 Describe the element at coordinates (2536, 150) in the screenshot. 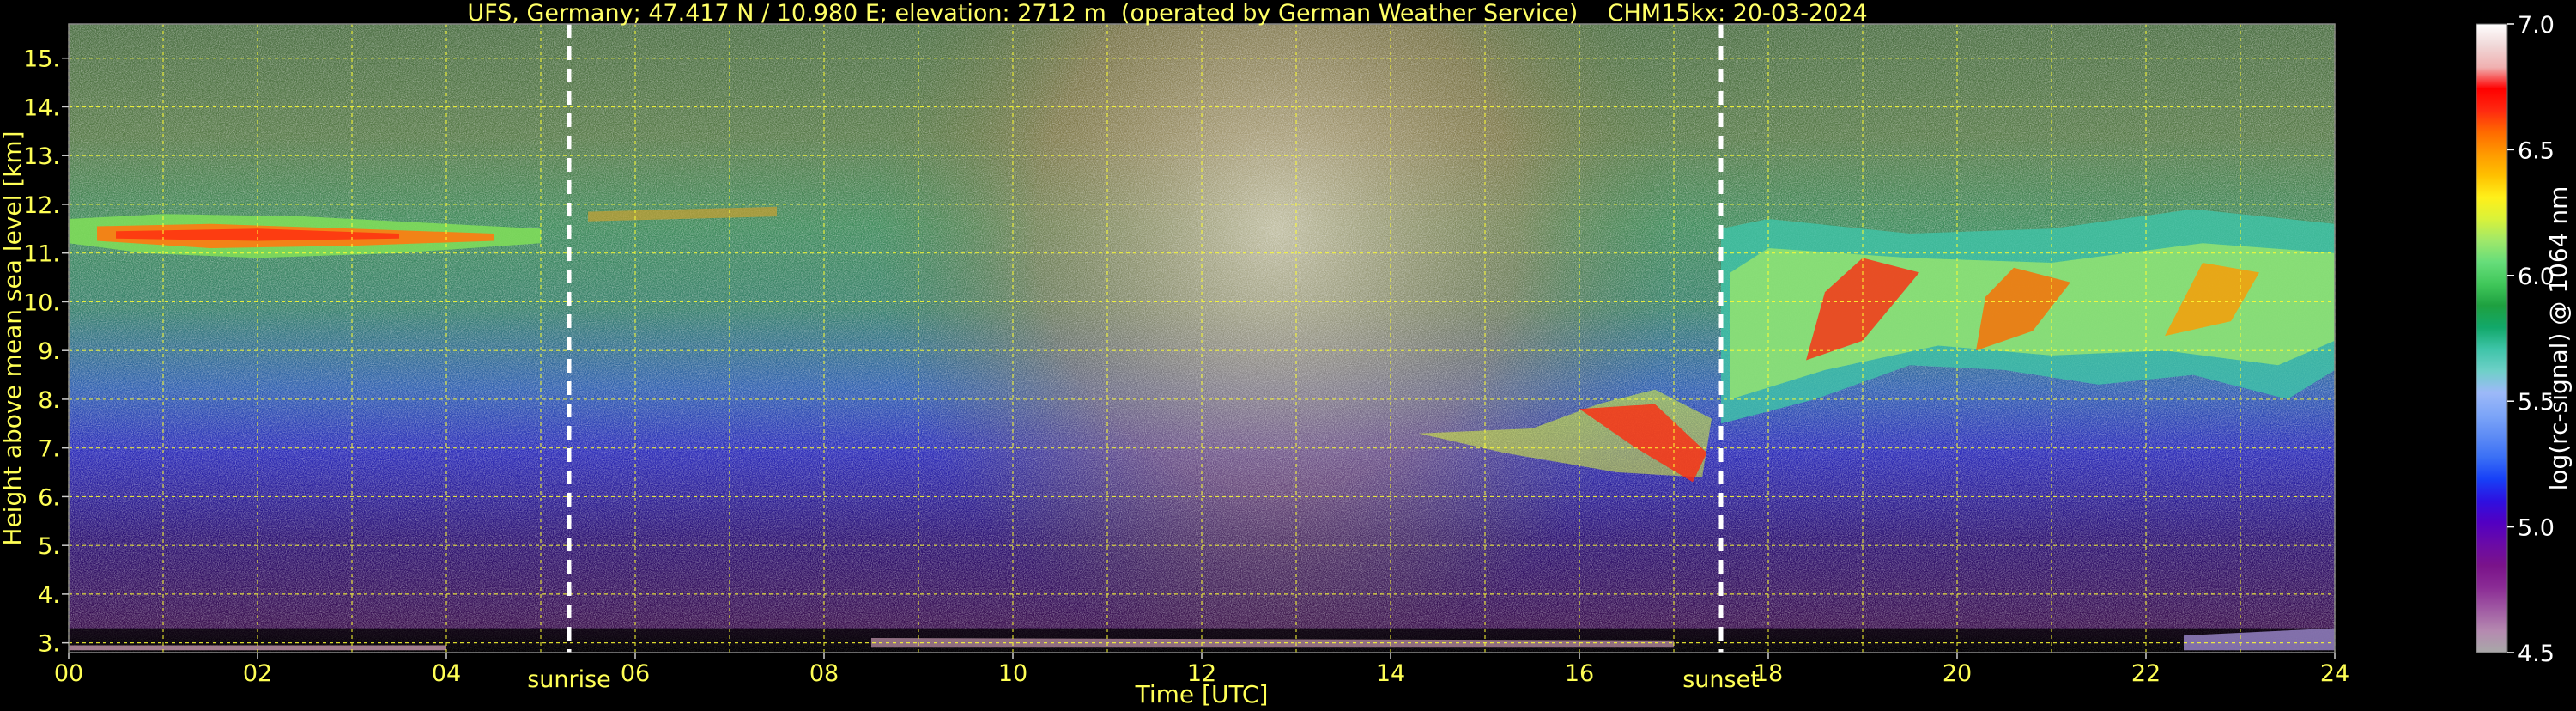

I see `colorbar-tick-label: 6.5` at that location.